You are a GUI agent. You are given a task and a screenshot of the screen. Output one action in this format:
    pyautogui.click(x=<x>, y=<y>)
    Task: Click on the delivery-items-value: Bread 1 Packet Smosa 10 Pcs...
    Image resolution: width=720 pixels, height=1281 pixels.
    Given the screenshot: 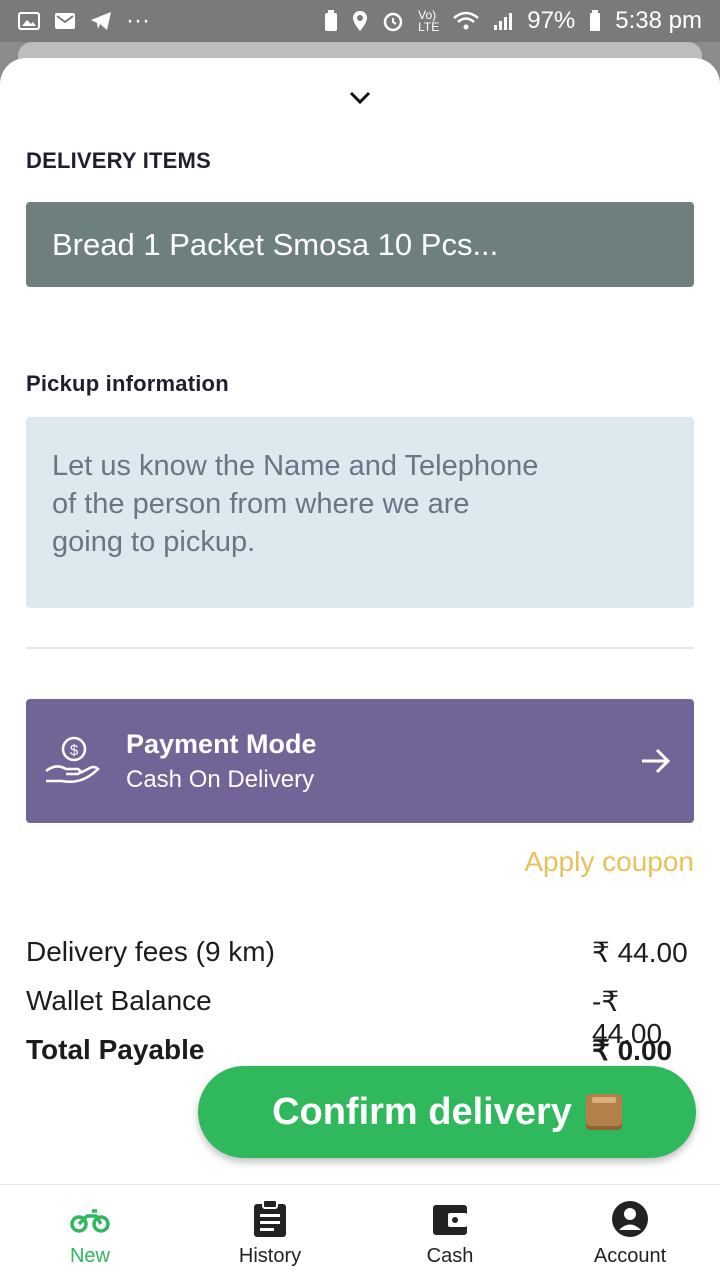 What is the action you would take?
    pyautogui.click(x=275, y=244)
    